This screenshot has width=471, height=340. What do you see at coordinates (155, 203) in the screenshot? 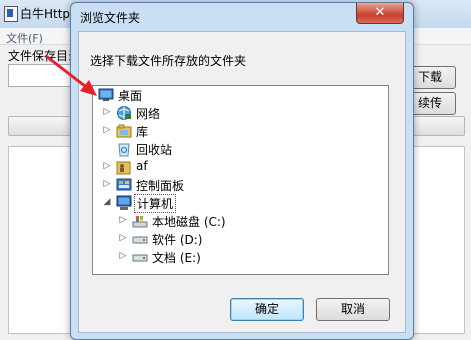
I see `tree-item-label: 计算机` at bounding box center [155, 203].